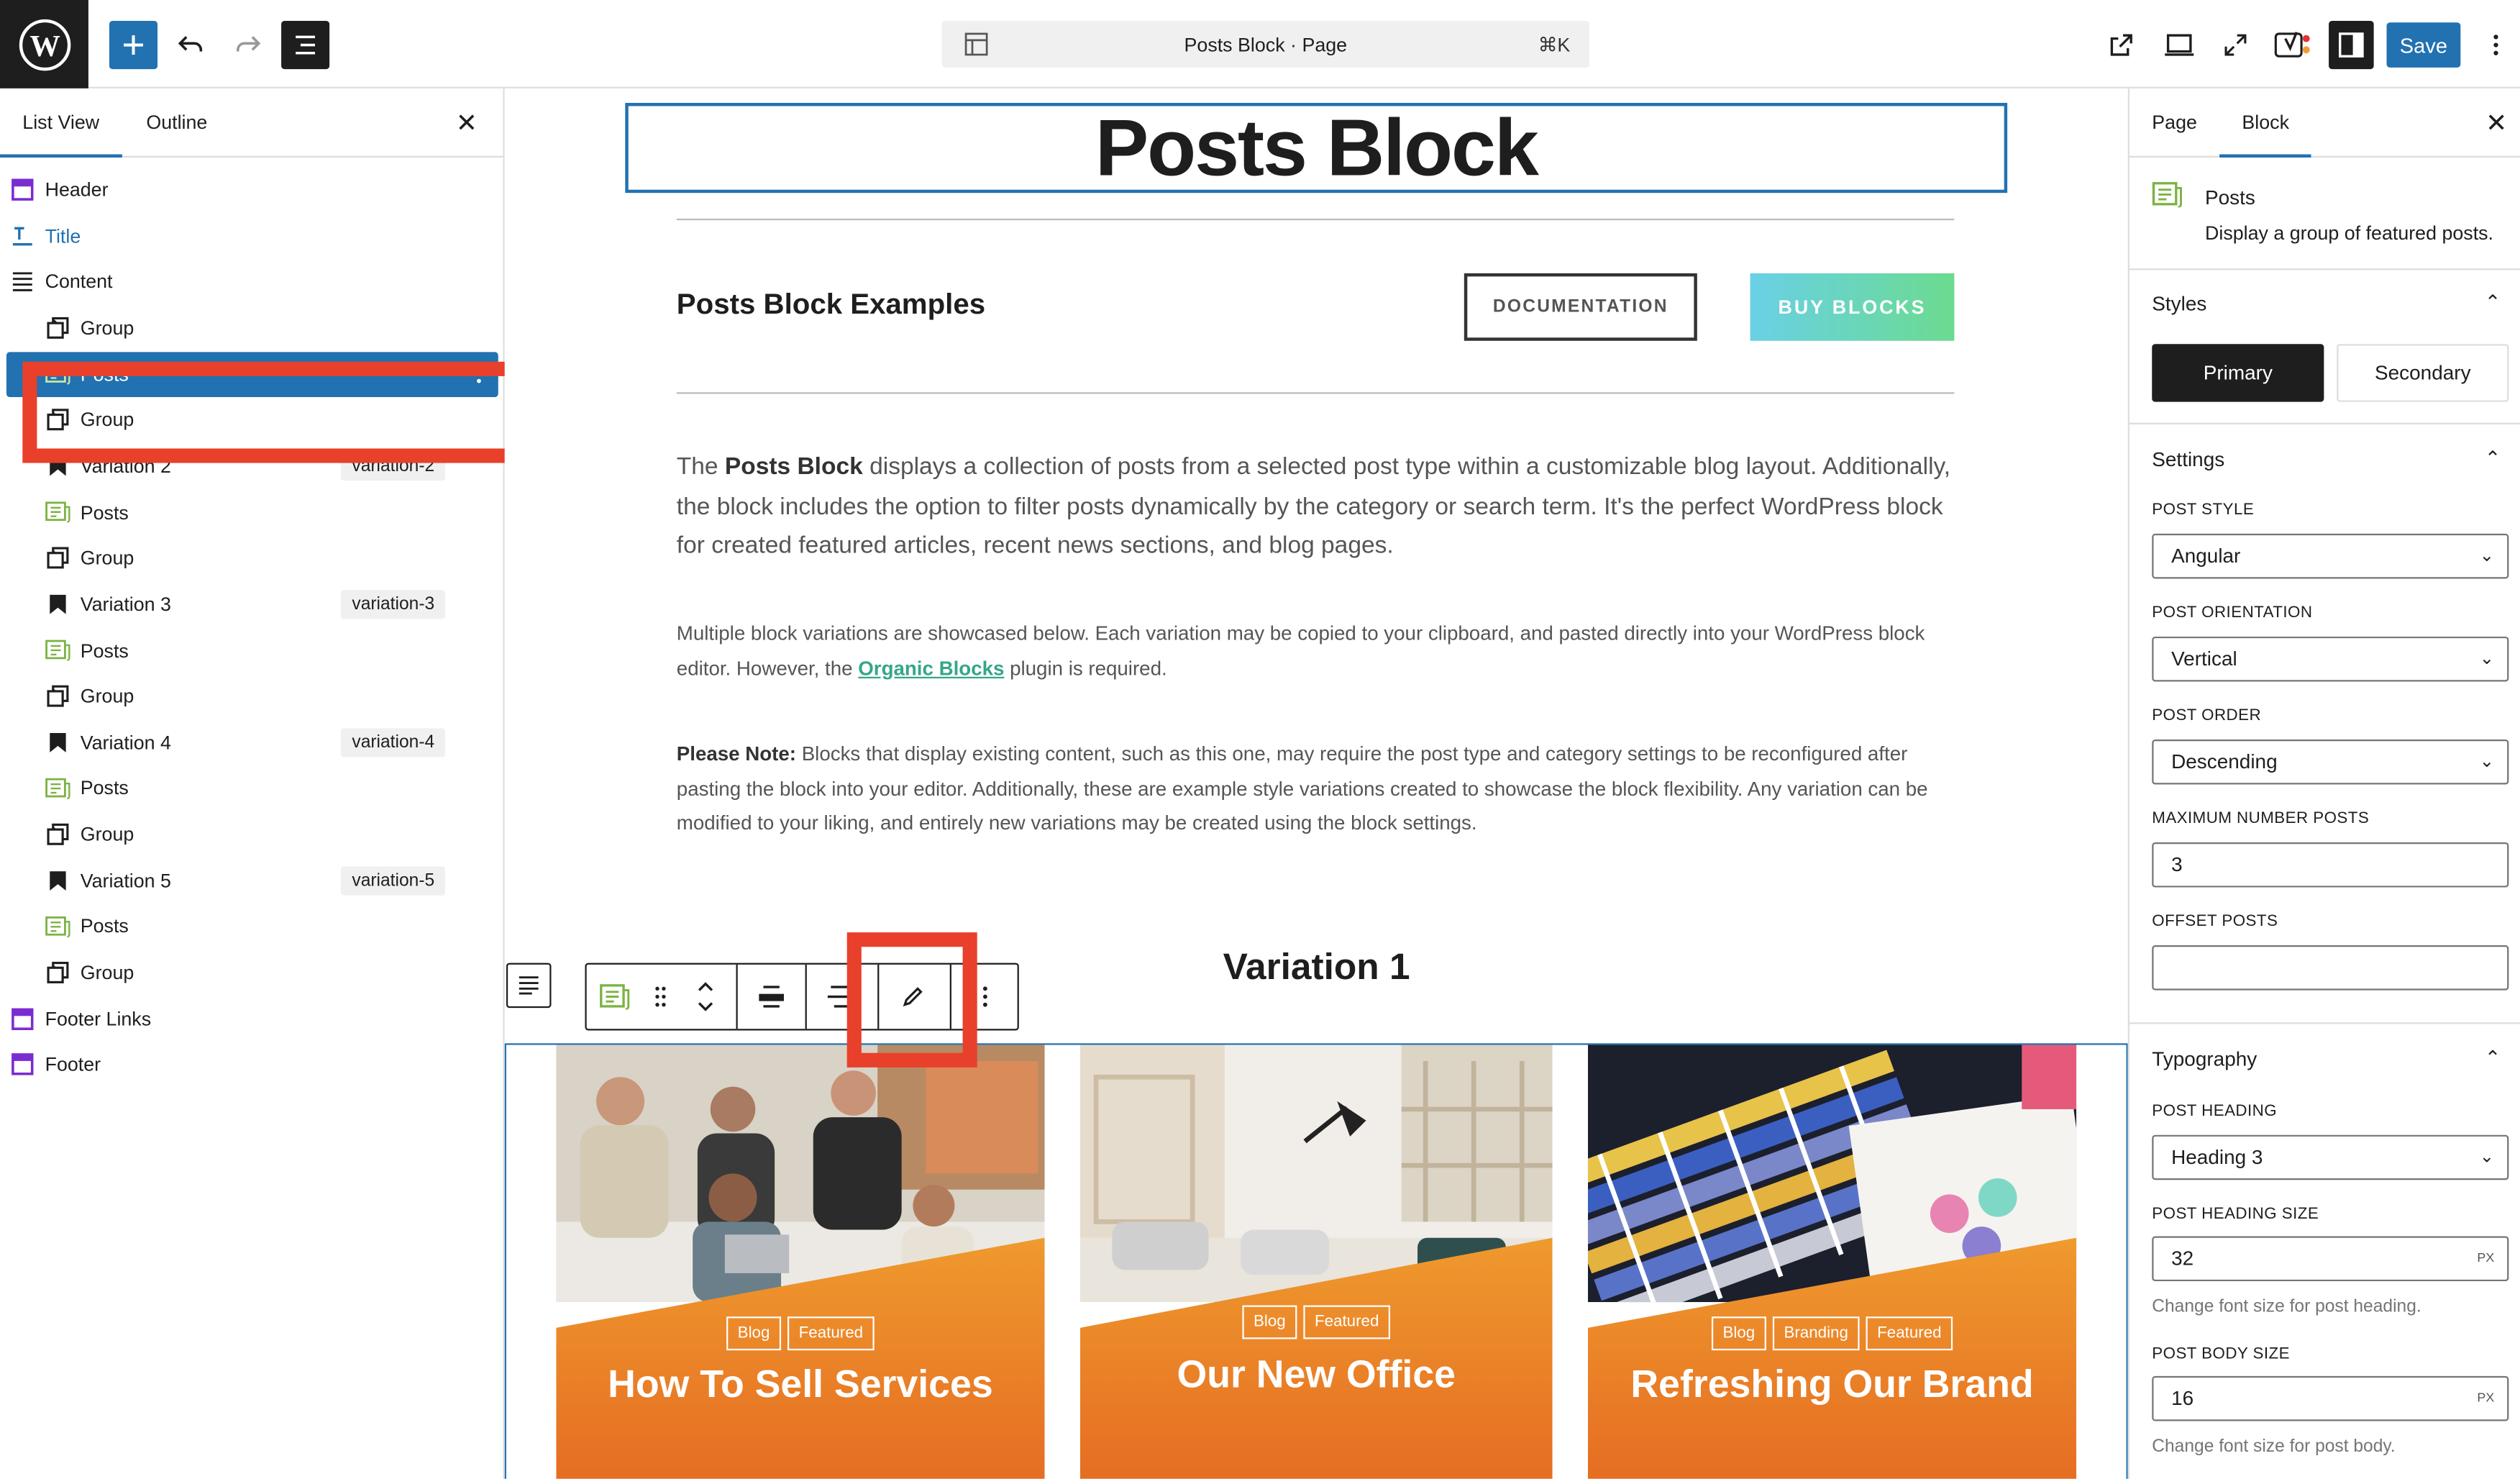 The height and width of the screenshot is (1479, 2520). I want to click on heading-size-input: 32 PX, so click(2330, 1259).